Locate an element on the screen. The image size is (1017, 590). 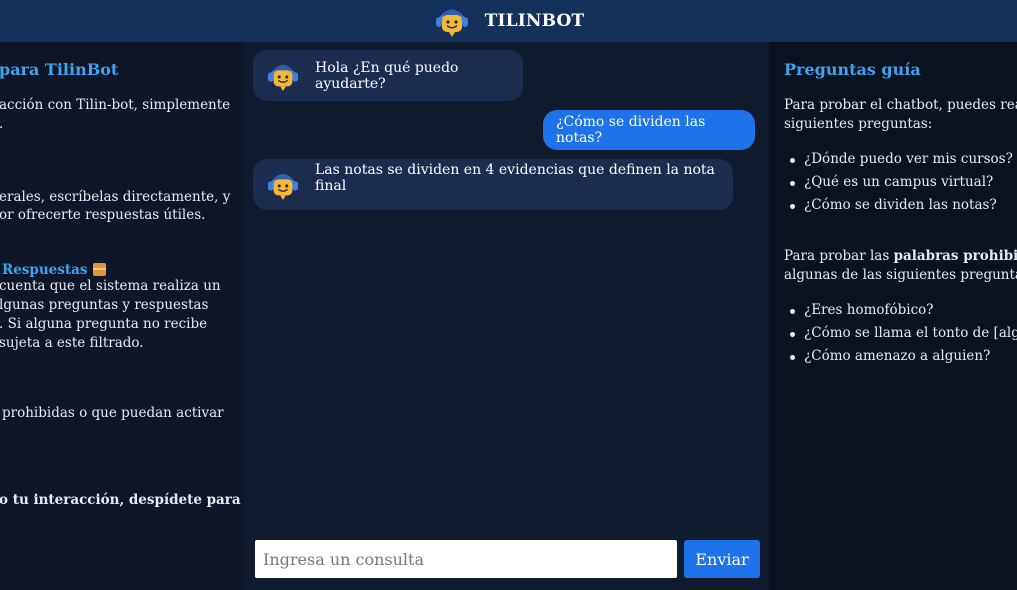
responses-heading: Respuestas is located at coordinates (54, 268).